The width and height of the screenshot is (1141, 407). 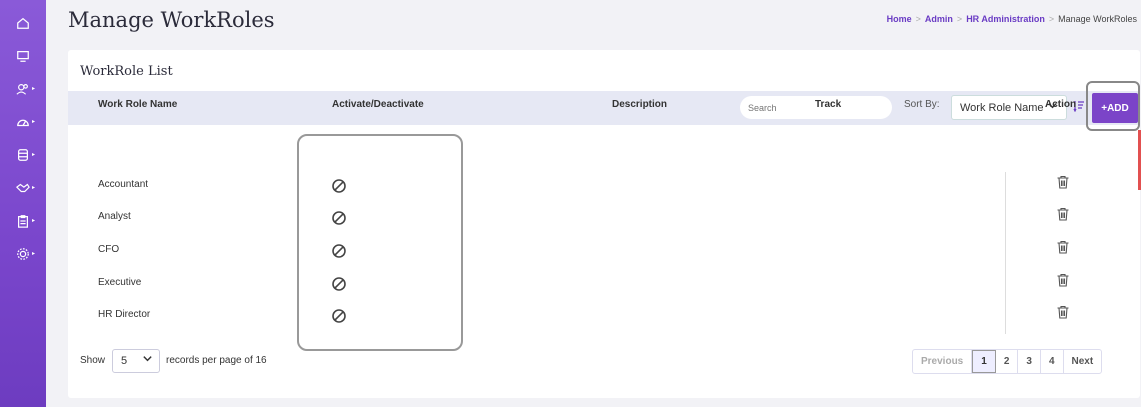 I want to click on breadcrumb-admin: Admin, so click(x=939, y=19).